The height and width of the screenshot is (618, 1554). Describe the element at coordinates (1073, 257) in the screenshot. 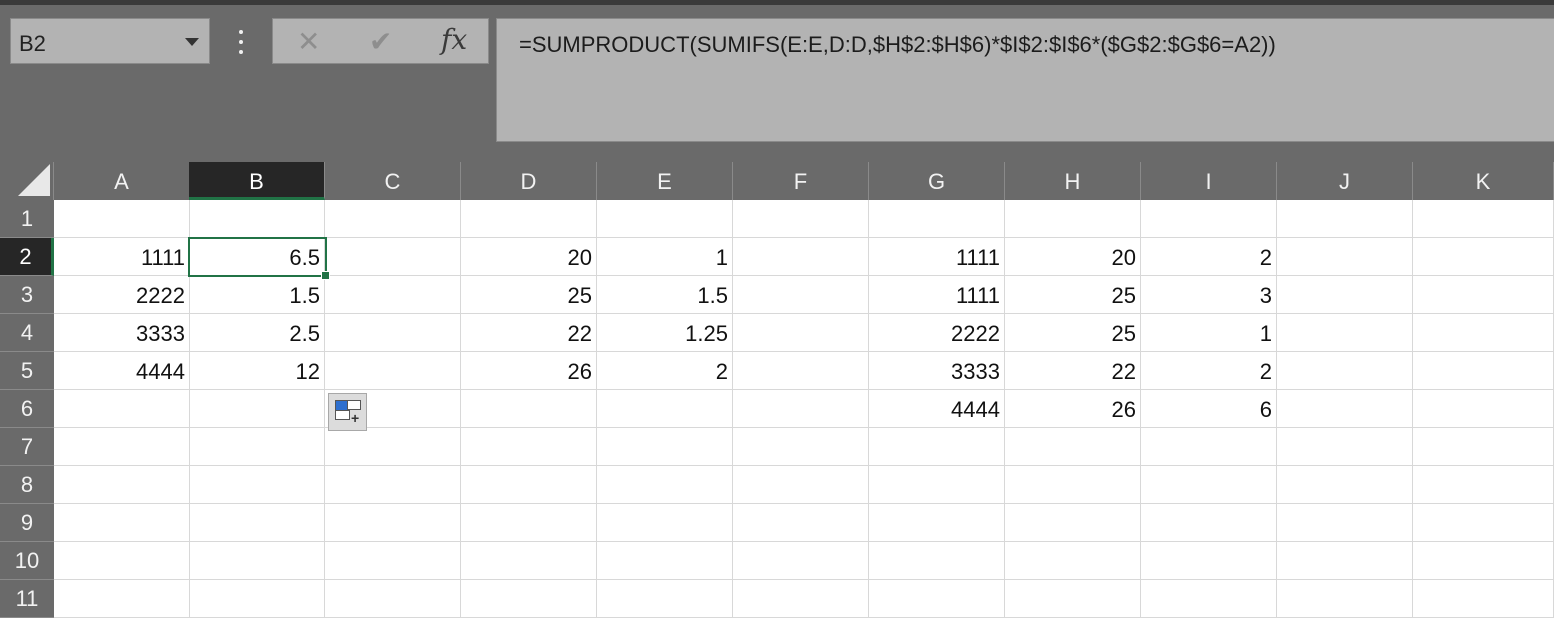

I see `cell-H2: 20` at that location.